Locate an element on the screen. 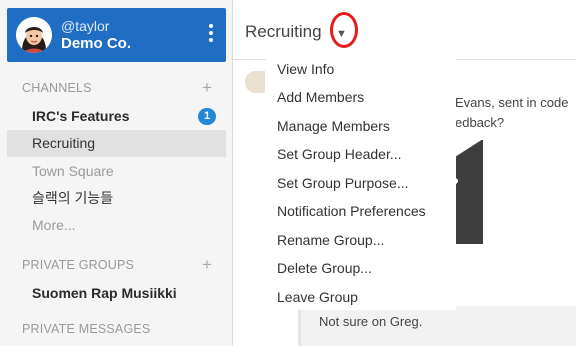 This screenshot has width=576, height=346. menu-item-view-info: View Info is located at coordinates (305, 69).